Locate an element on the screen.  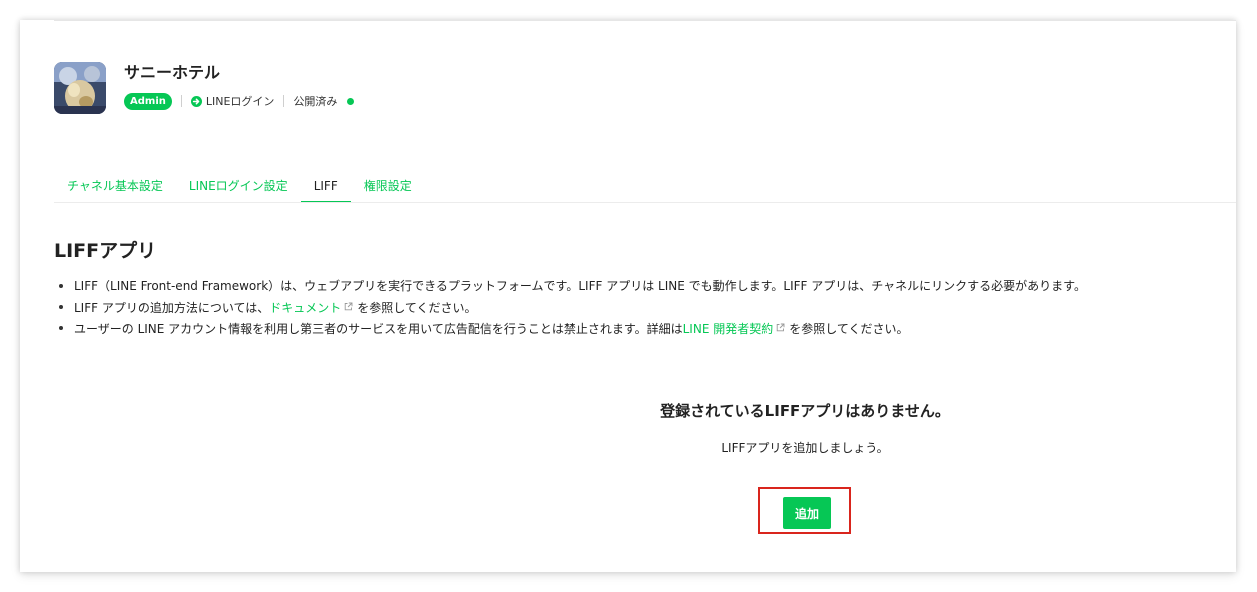
tab-basic-settings: チャネル基本設定 is located at coordinates (115, 186).